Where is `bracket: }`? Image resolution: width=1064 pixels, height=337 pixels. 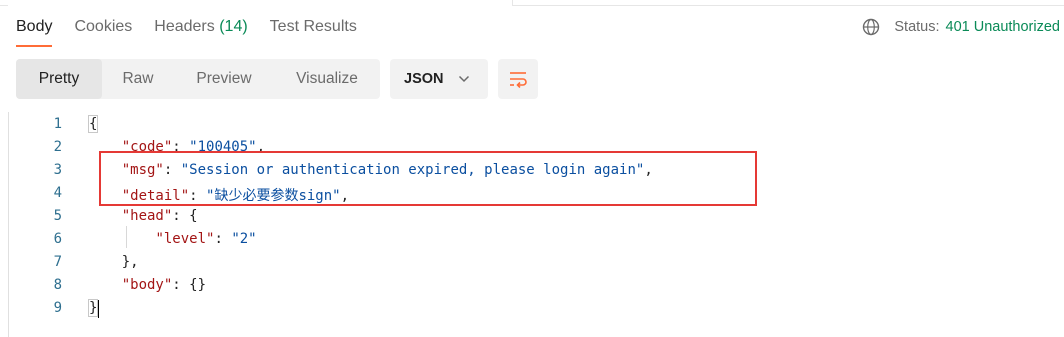 bracket: } is located at coordinates (93, 308).